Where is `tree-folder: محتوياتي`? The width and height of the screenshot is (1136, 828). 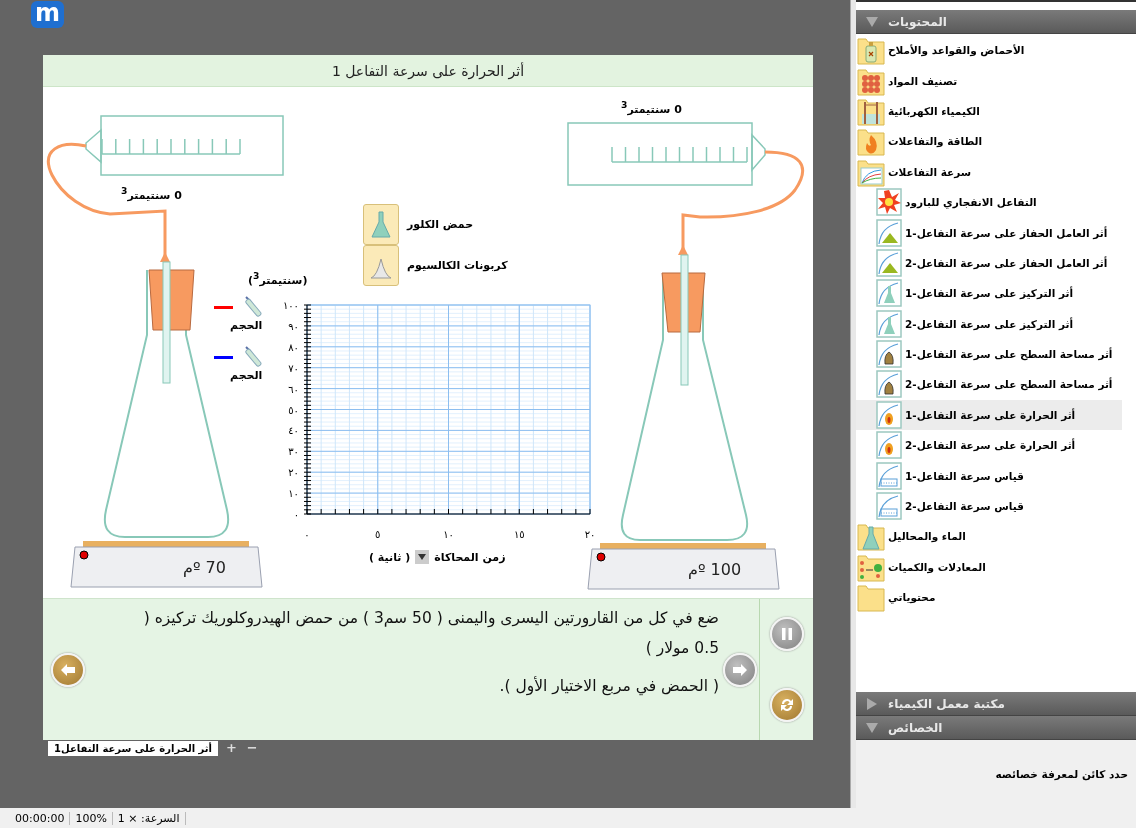
tree-folder: محتوياتي is located at coordinates (989, 597).